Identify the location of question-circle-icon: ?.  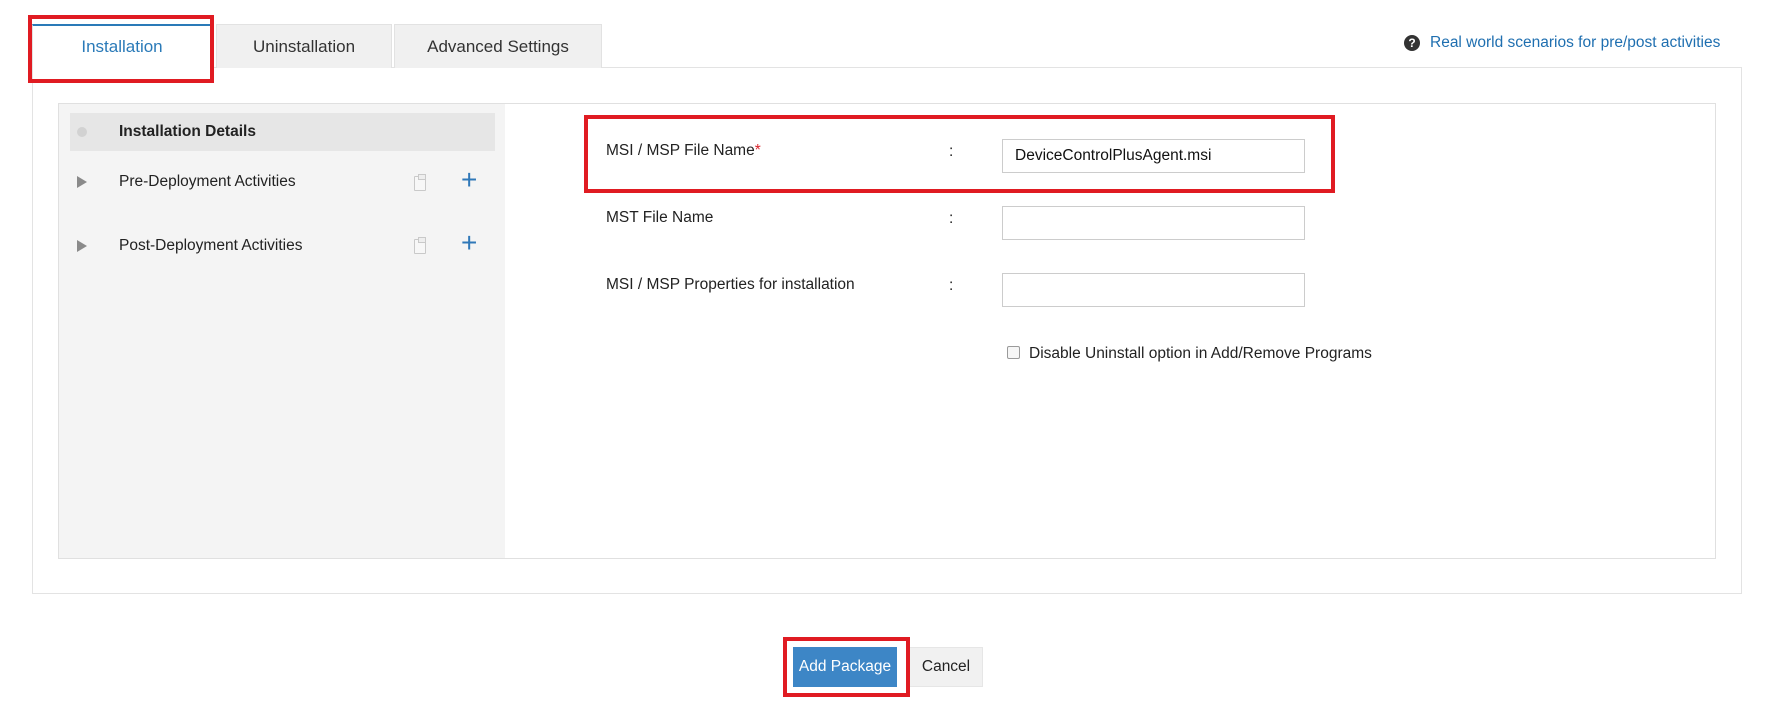
(1412, 43).